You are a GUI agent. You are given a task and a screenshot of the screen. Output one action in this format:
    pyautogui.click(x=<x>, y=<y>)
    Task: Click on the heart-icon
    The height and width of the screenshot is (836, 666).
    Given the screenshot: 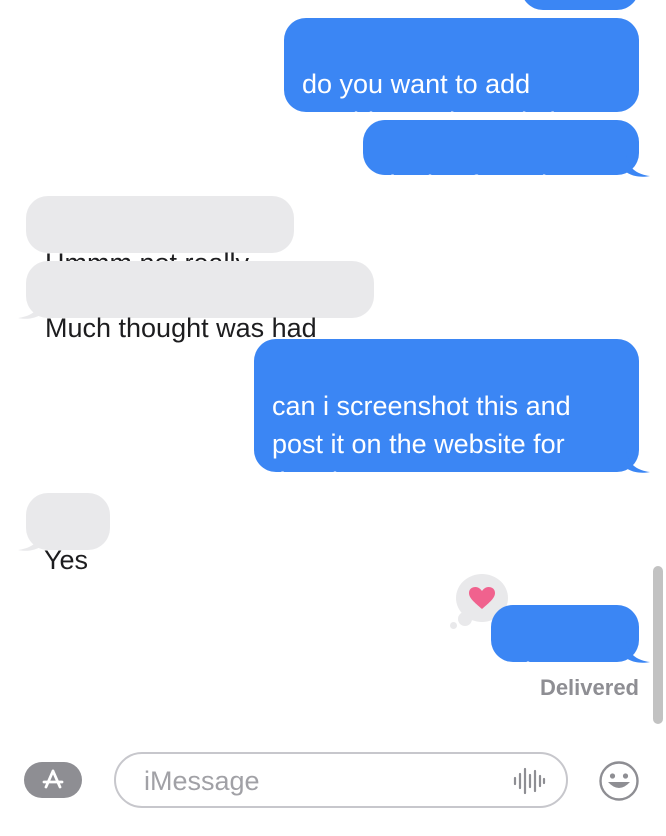 What is the action you would take?
    pyautogui.click(x=482, y=598)
    